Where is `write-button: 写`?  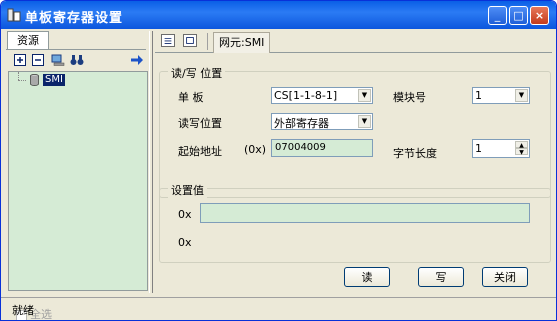 write-button: 写 is located at coordinates (441, 277).